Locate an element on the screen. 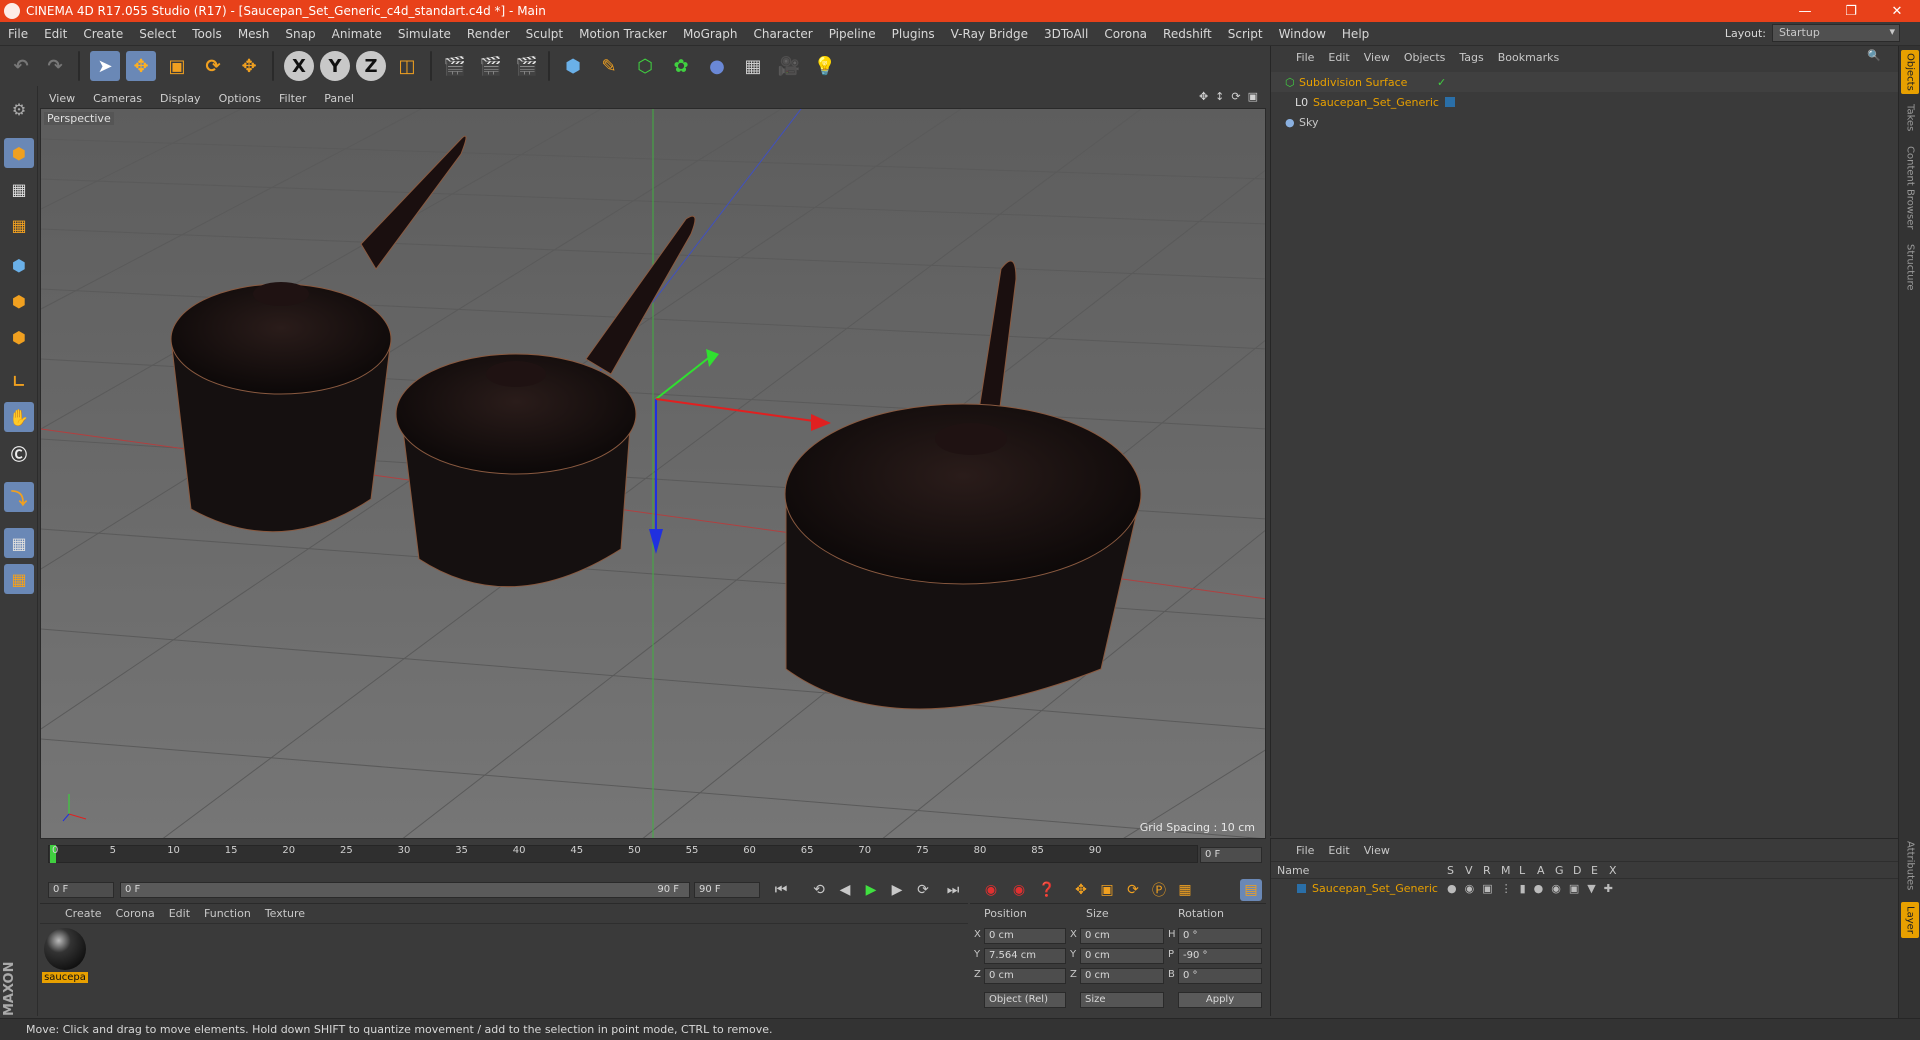  menu-create: Create is located at coordinates (103, 34).